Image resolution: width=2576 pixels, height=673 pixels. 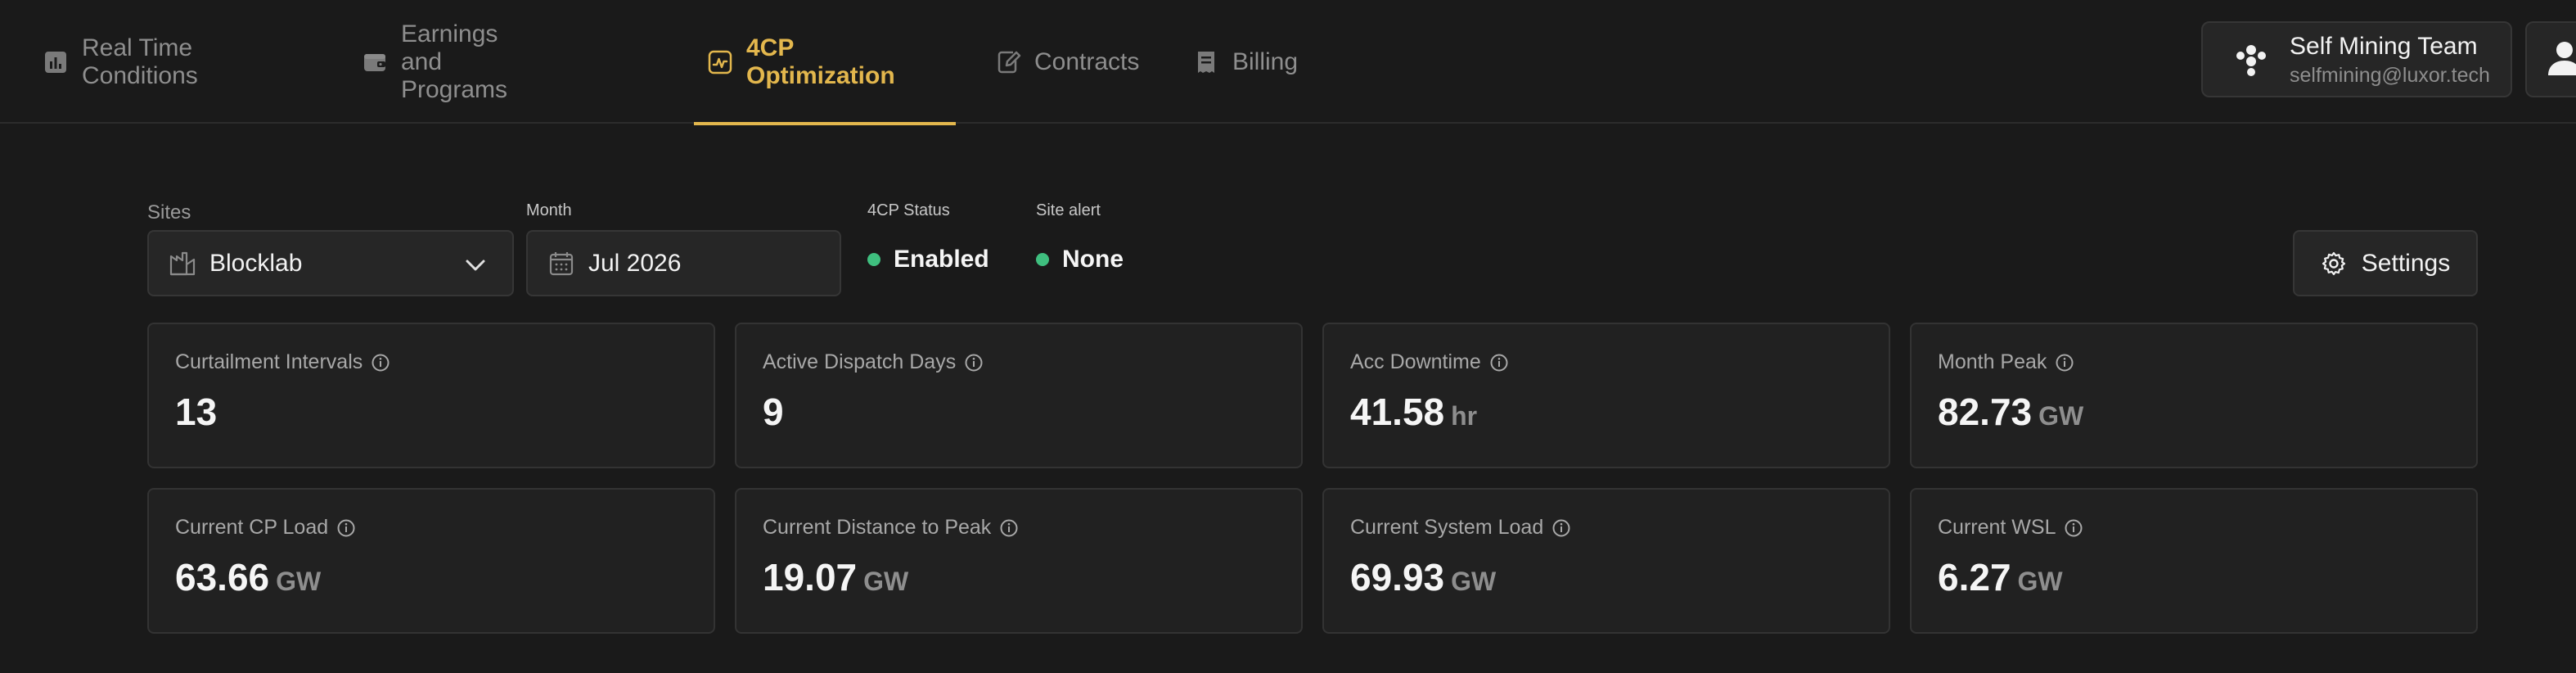 I want to click on account-switcher: Self Mining Team selfmining@luxor.tech, so click(x=2356, y=59).